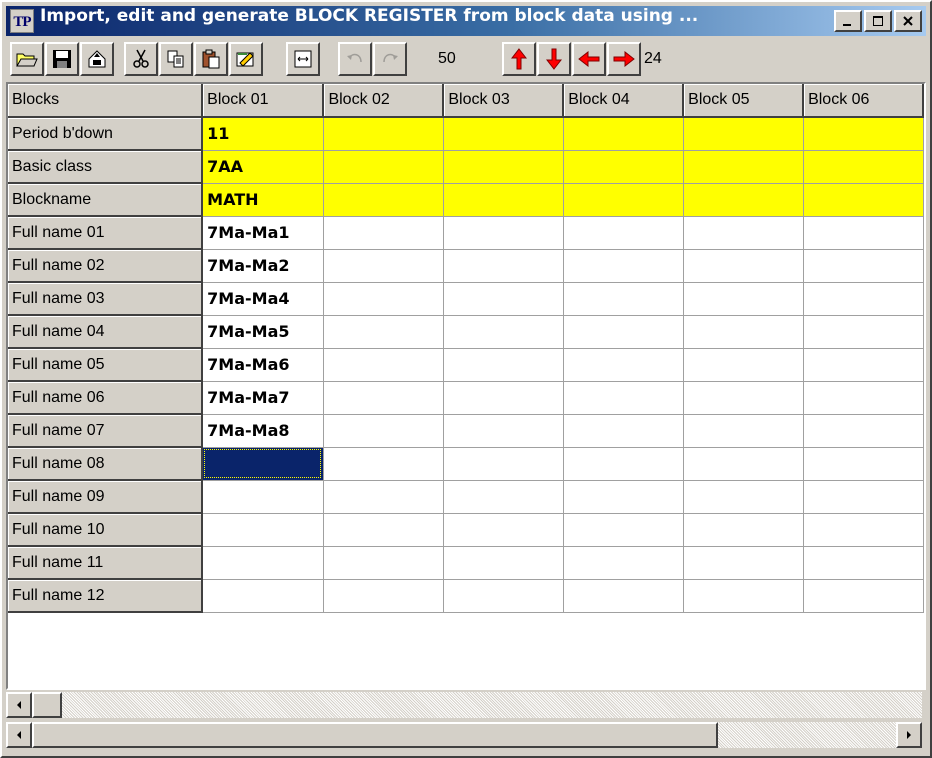 The image size is (932, 758). Describe the element at coordinates (141, 59) in the screenshot. I see `cut-button` at that location.